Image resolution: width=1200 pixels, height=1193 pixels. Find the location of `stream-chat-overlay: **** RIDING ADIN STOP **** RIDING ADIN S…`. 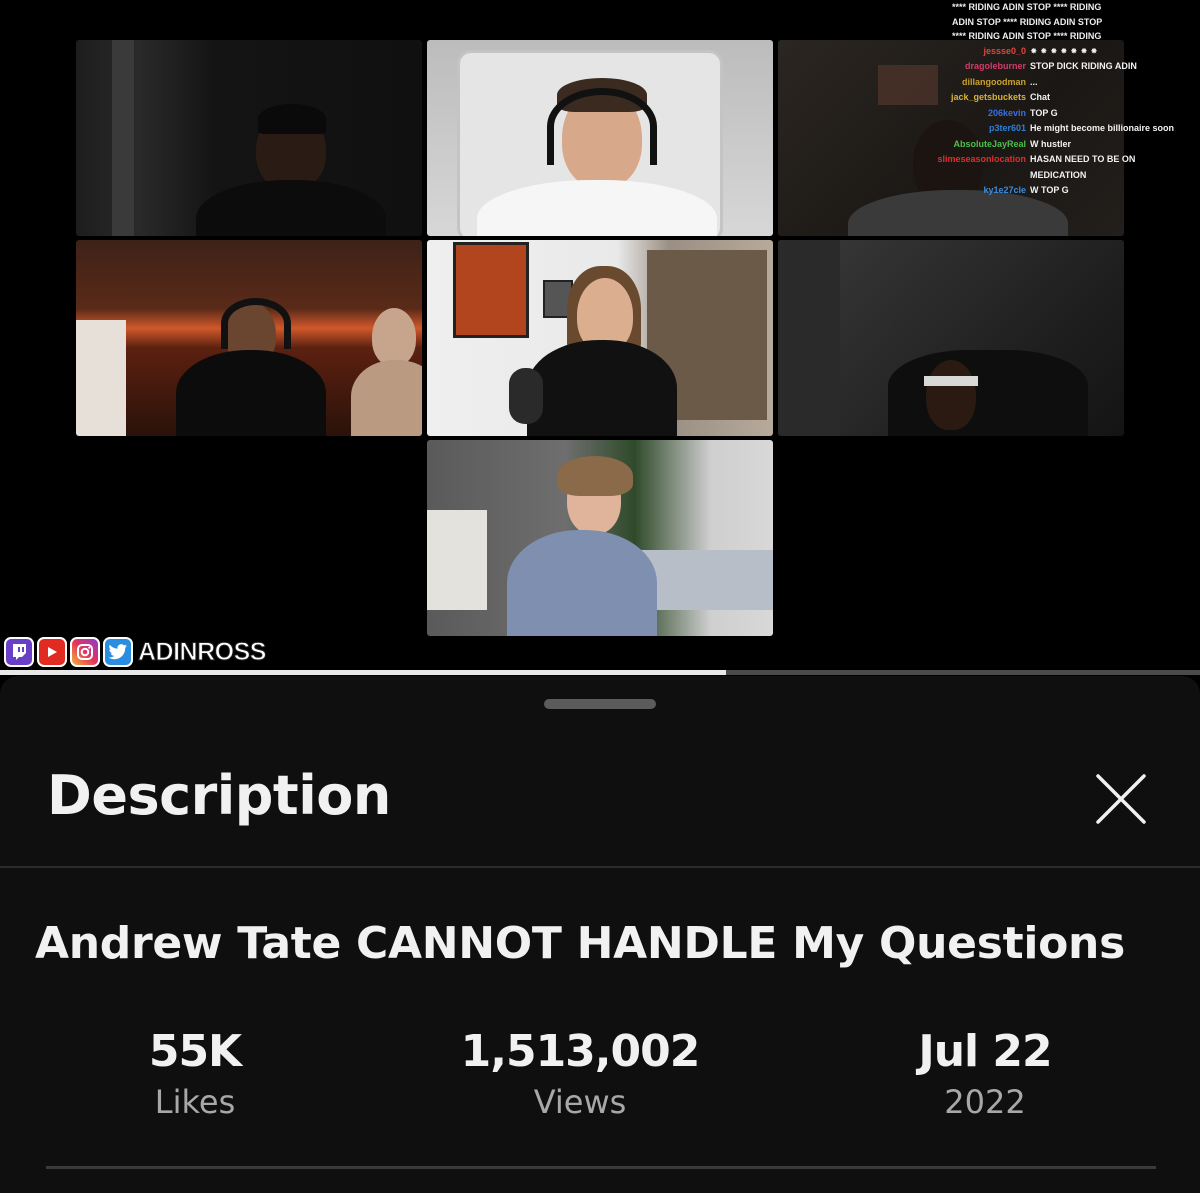

stream-chat-overlay: **** RIDING ADIN STOP **** RIDING ADIN S… is located at coordinates (1061, 99).